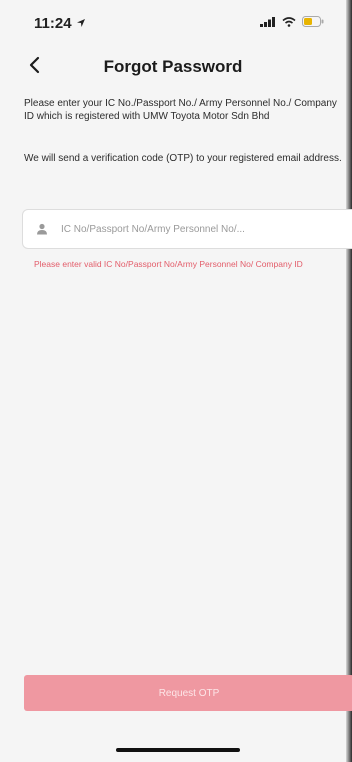 Image resolution: width=352 pixels, height=762 pixels. What do you see at coordinates (173, 23) in the screenshot?
I see `status-bar: 11:24` at bounding box center [173, 23].